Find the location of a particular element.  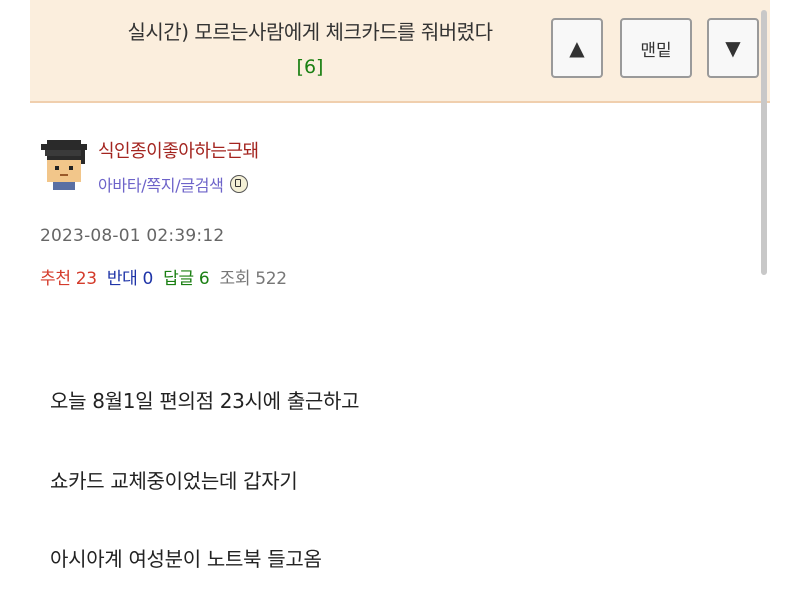

views-count: 522 is located at coordinates (271, 279).